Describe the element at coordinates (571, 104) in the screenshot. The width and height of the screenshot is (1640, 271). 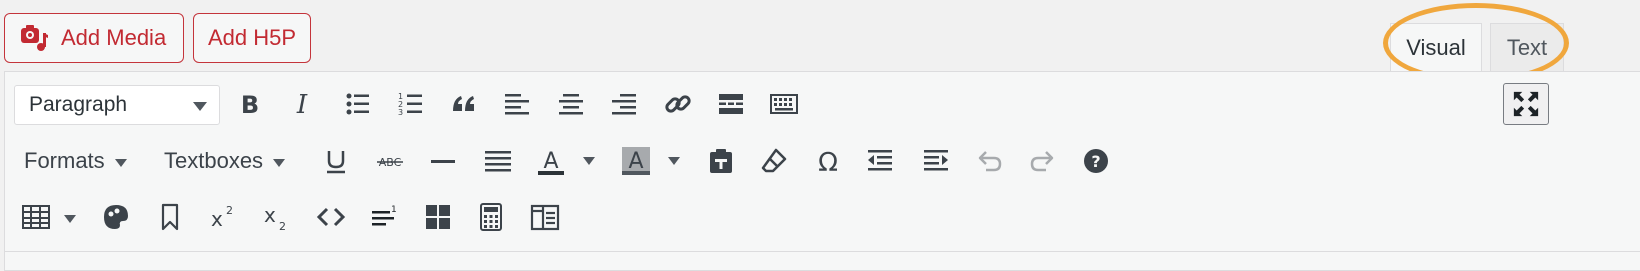
I see `align-center-icon` at that location.